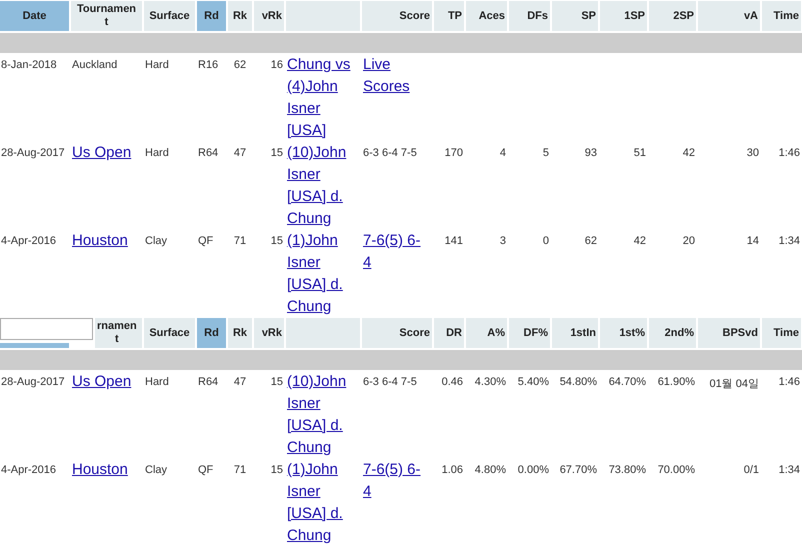 The height and width of the screenshot is (548, 802). Describe the element at coordinates (578, 470) in the screenshot. I see `table-cell: 67.70%` at that location.